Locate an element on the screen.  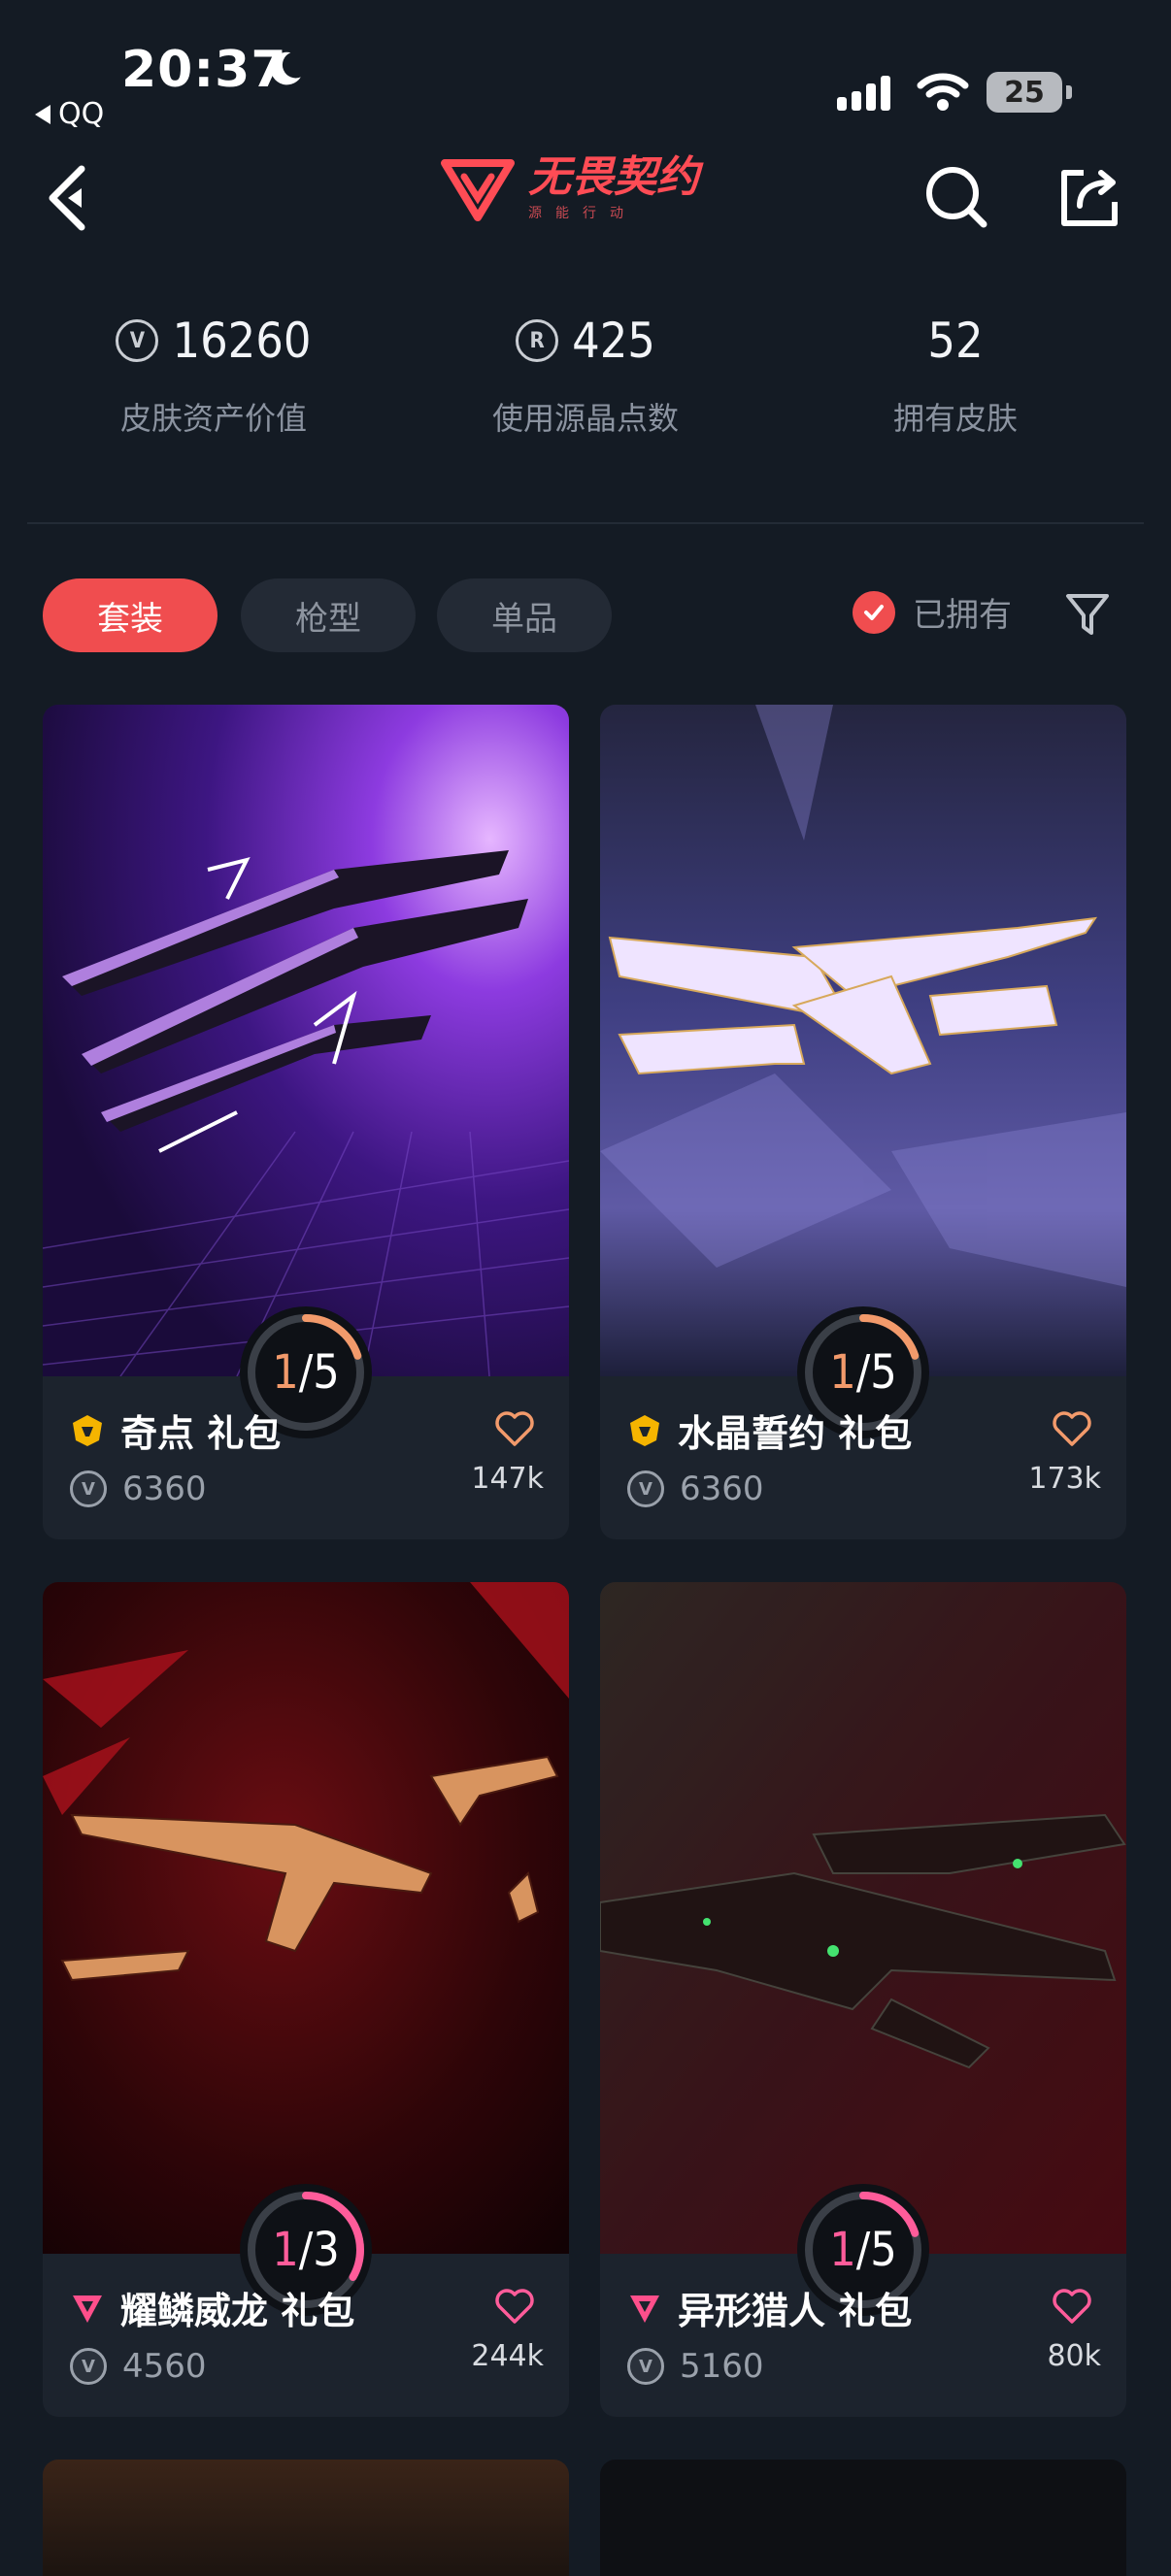
bundle-artwork-xenohunter is located at coordinates (863, 1918).